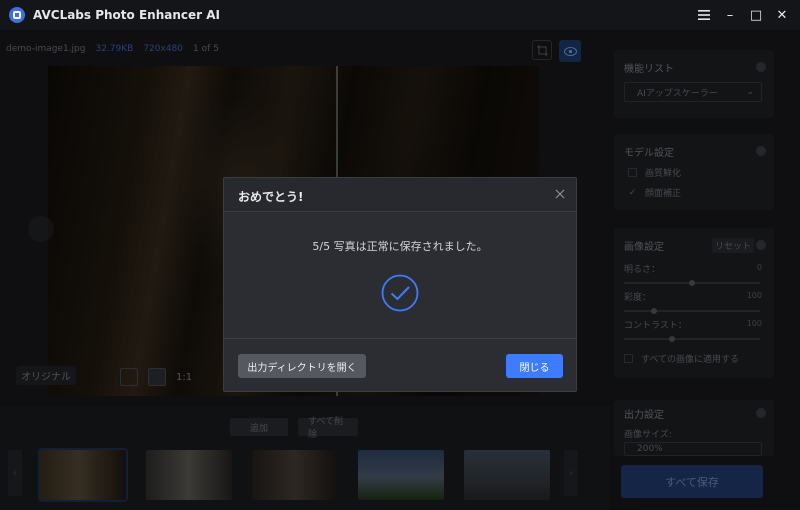  I want to click on dialog-header: おめでとう!, so click(400, 195).